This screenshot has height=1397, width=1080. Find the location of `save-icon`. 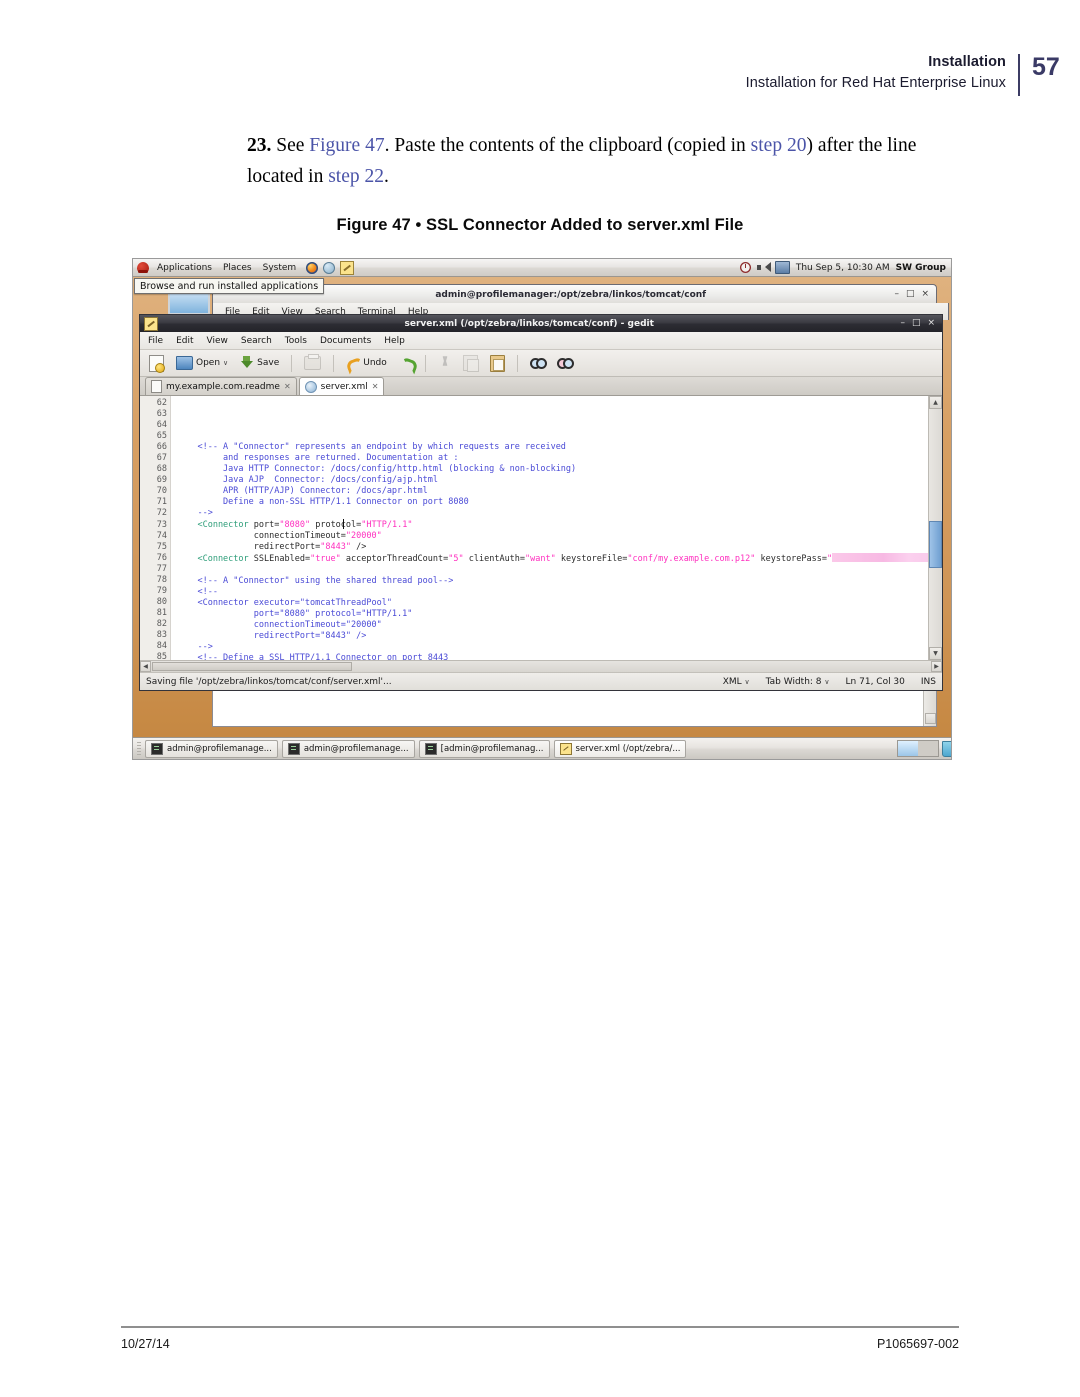

save-icon is located at coordinates (247, 363).